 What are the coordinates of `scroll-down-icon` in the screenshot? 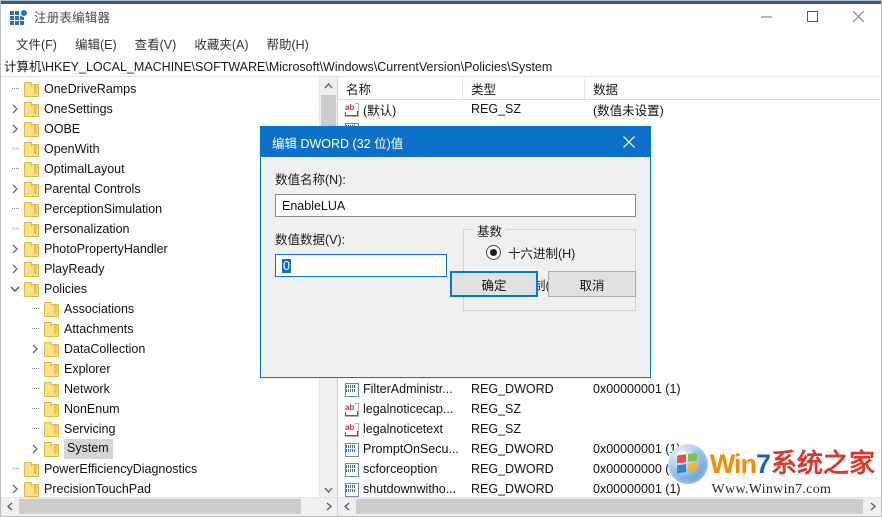 It's located at (328, 489).